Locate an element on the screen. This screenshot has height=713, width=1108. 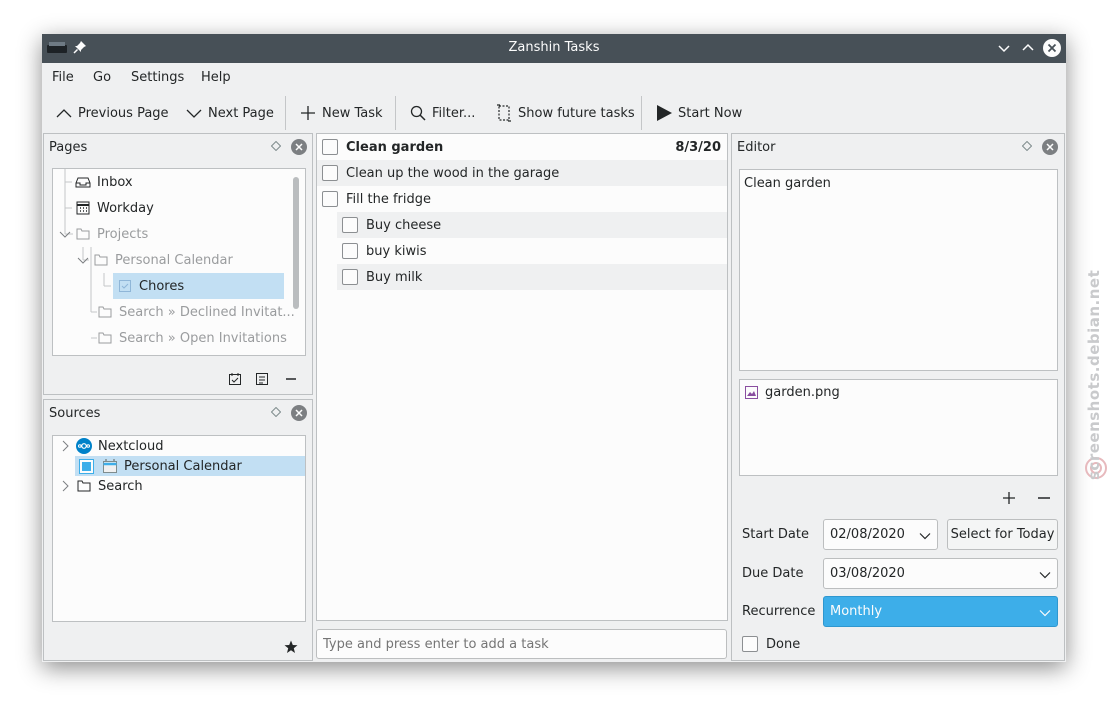
page-item-inbox: Inbox is located at coordinates (104, 182).